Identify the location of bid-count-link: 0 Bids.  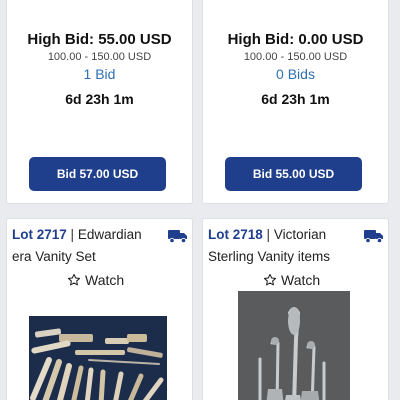
(295, 74).